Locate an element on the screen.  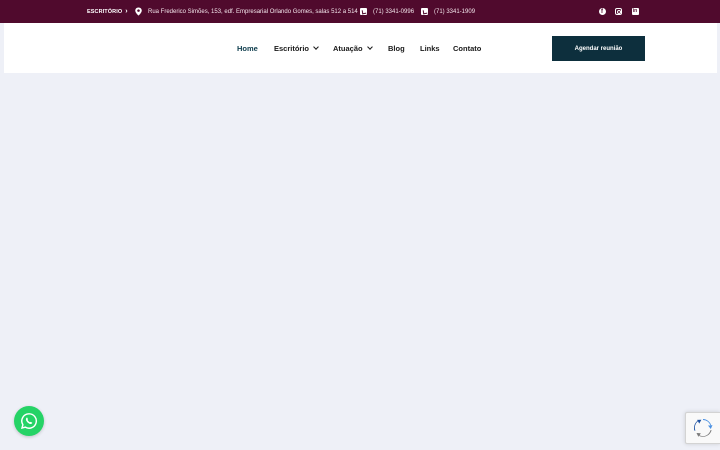
nav-item-atuacao: Atuação is located at coordinates (353, 48).